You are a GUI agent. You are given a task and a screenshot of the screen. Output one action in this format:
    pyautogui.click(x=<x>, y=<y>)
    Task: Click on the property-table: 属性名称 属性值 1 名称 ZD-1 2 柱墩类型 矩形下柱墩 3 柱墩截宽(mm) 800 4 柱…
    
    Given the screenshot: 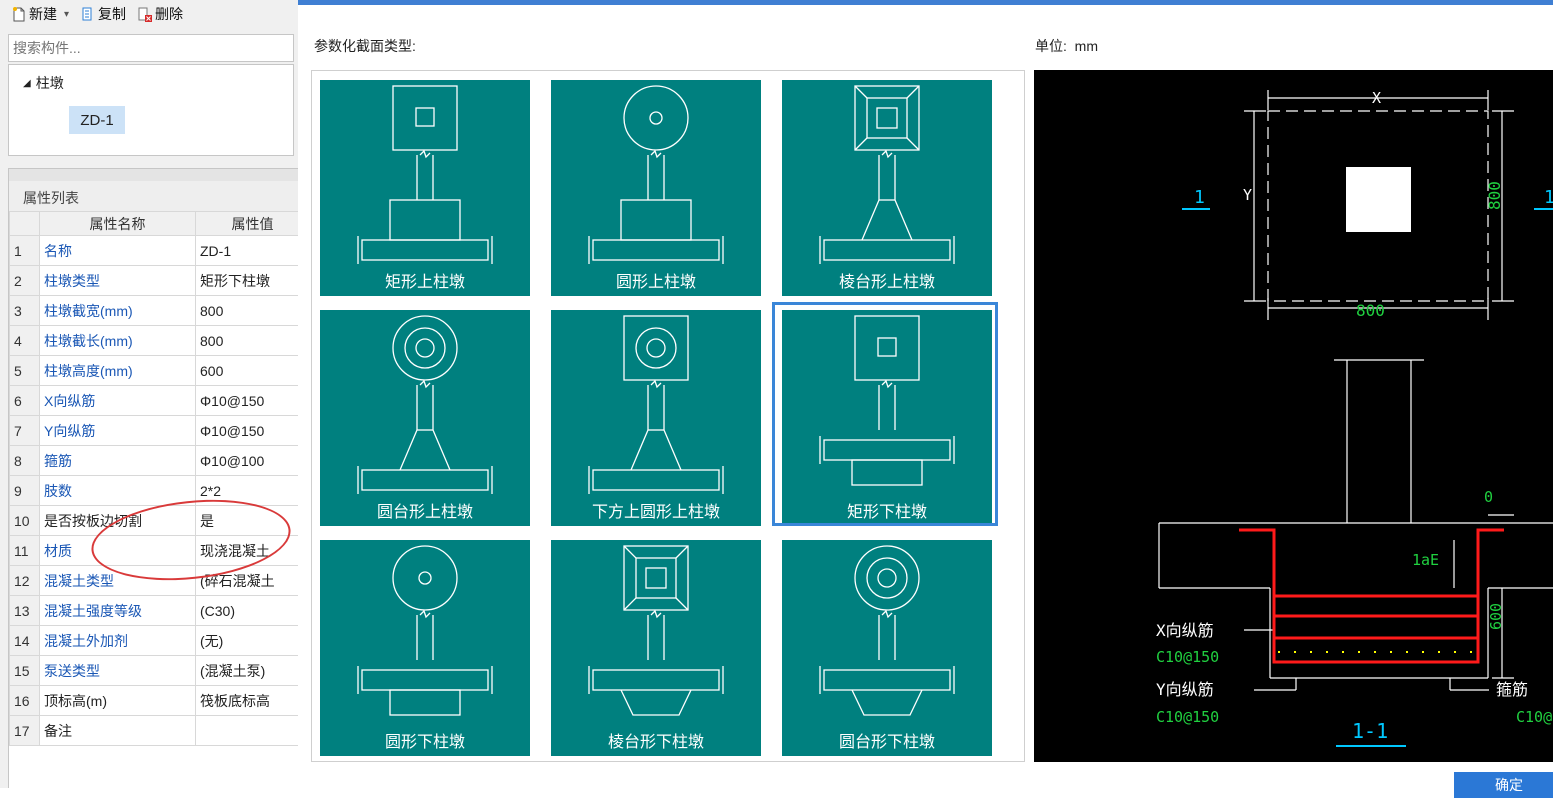 What is the action you would take?
    pyautogui.click(x=153, y=478)
    